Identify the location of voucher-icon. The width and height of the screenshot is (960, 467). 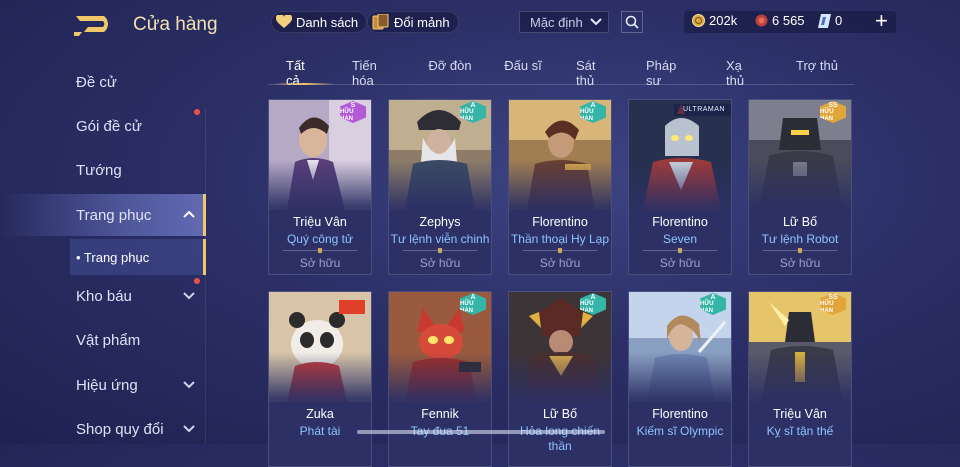
(824, 20).